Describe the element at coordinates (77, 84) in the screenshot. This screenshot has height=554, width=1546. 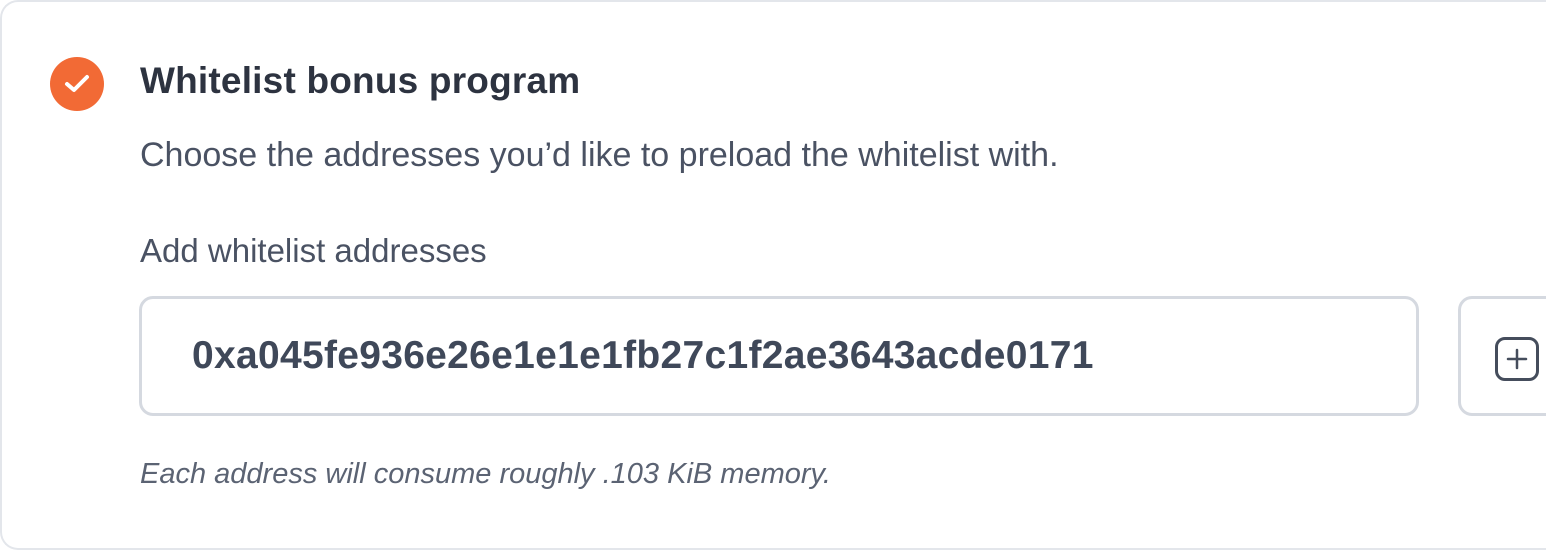
I see `check-circle-icon` at that location.